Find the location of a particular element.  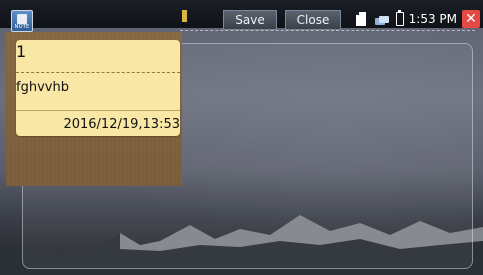

system-status-area: 1:53 PM ✕ is located at coordinates (419, 19).